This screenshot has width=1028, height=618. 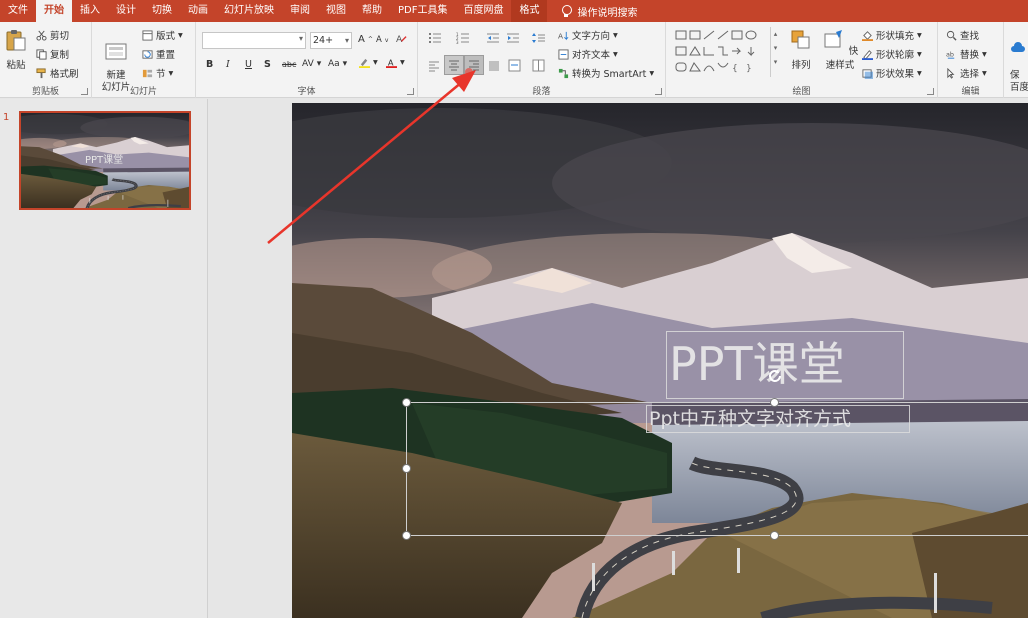 I want to click on convert-smartart-button: 转换为 SmartArt ▾, so click(x=606, y=73).